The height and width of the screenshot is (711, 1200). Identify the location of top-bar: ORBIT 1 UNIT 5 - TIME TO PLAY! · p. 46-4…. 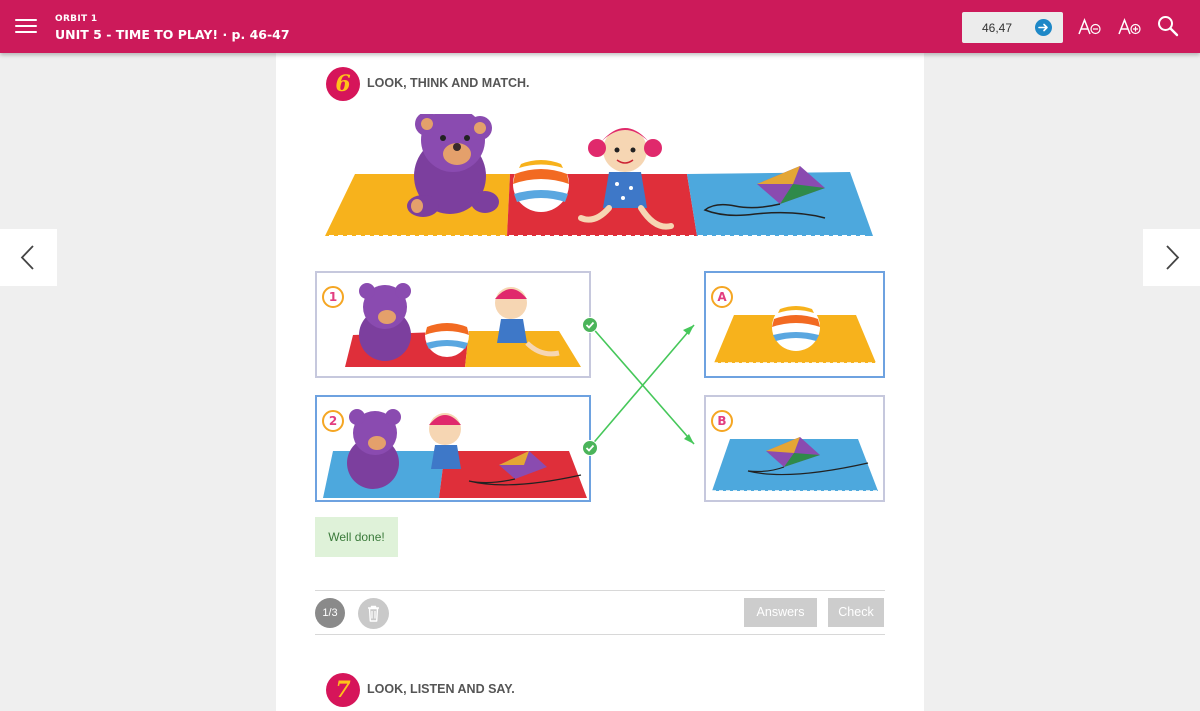
(600, 26).